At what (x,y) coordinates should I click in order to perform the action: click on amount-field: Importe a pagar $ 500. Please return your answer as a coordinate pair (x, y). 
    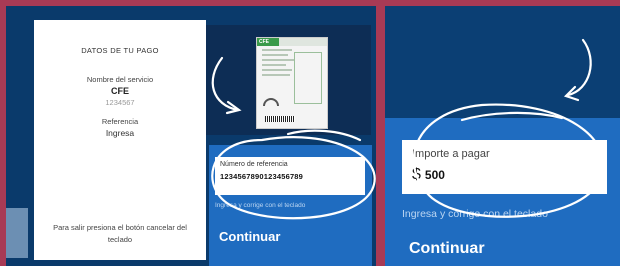
    Looking at the image, I should click on (504, 167).